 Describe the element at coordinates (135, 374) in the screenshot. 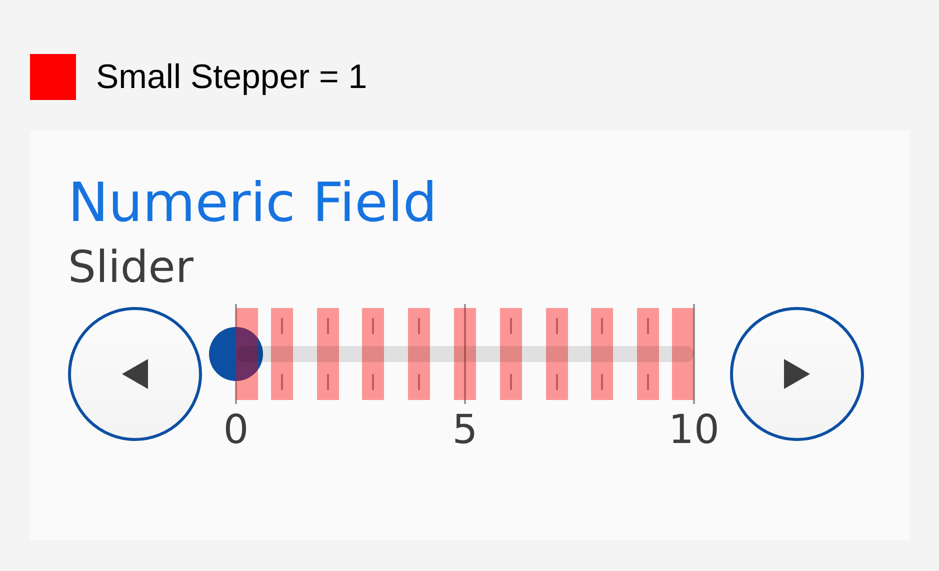

I see `left-triangle-icon` at that location.